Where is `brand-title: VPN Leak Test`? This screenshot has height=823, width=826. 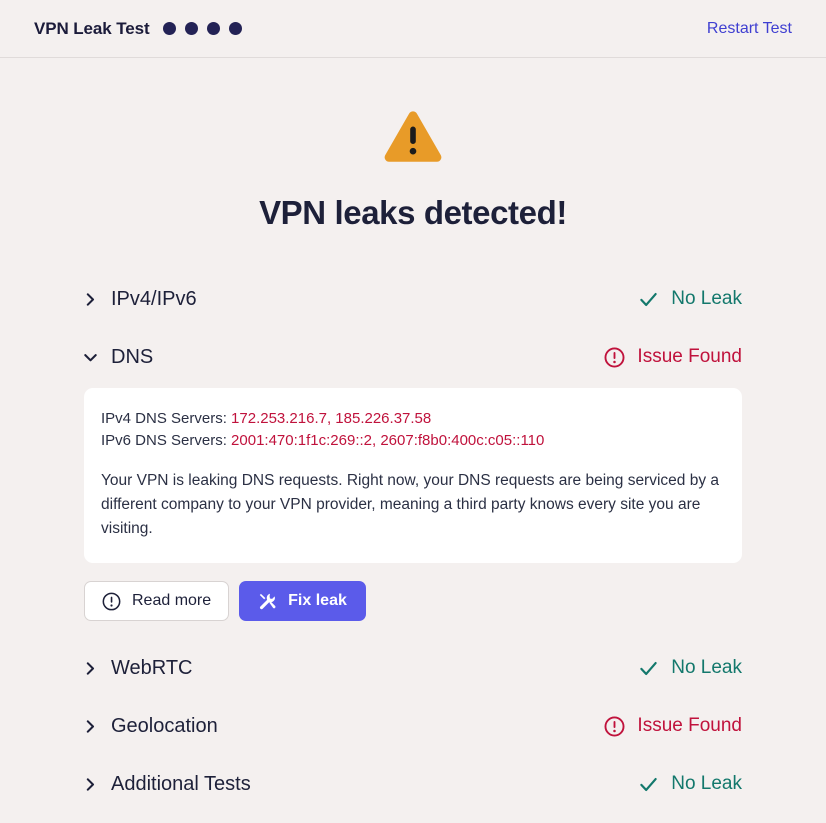
brand-title: VPN Leak Test is located at coordinates (92, 28).